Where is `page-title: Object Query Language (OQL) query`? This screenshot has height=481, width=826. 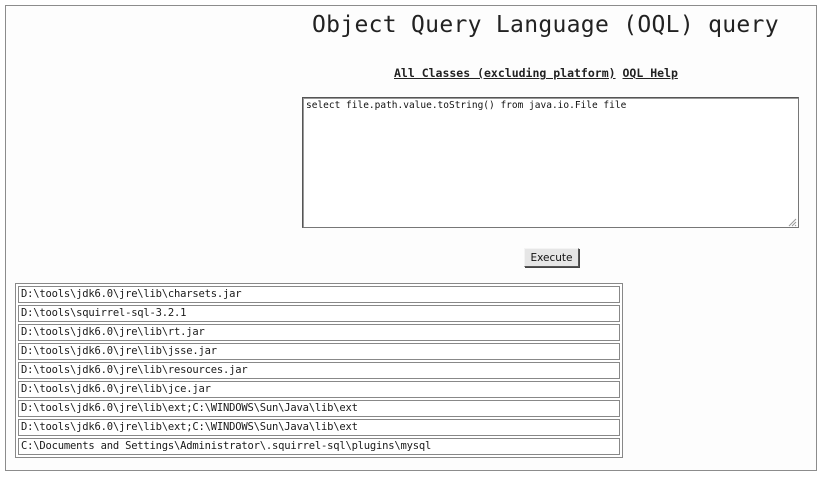 page-title: Object Query Language (OQL) query is located at coordinates (545, 25).